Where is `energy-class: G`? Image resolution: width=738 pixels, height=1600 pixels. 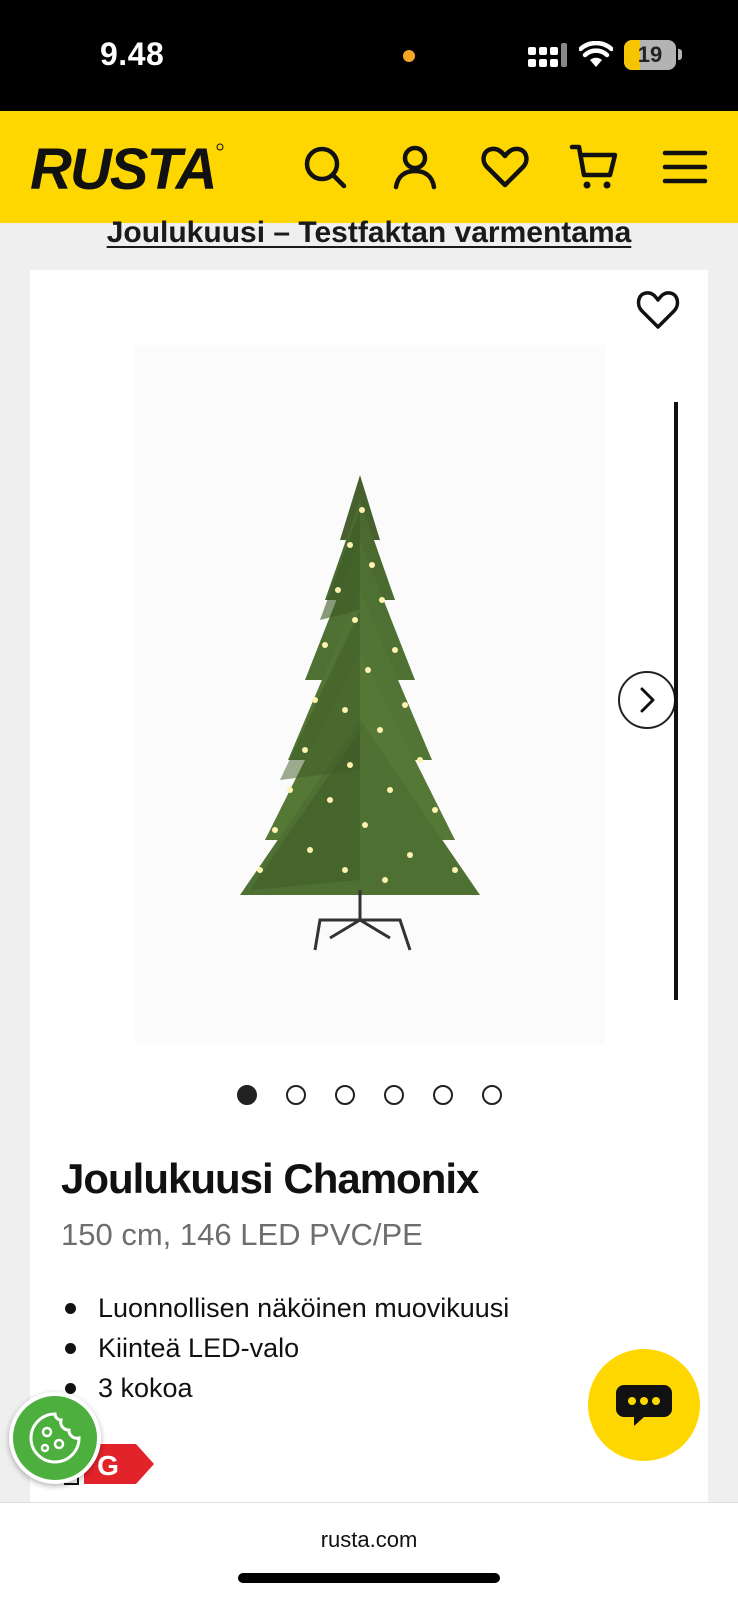 energy-class: G is located at coordinates (108, 1465).